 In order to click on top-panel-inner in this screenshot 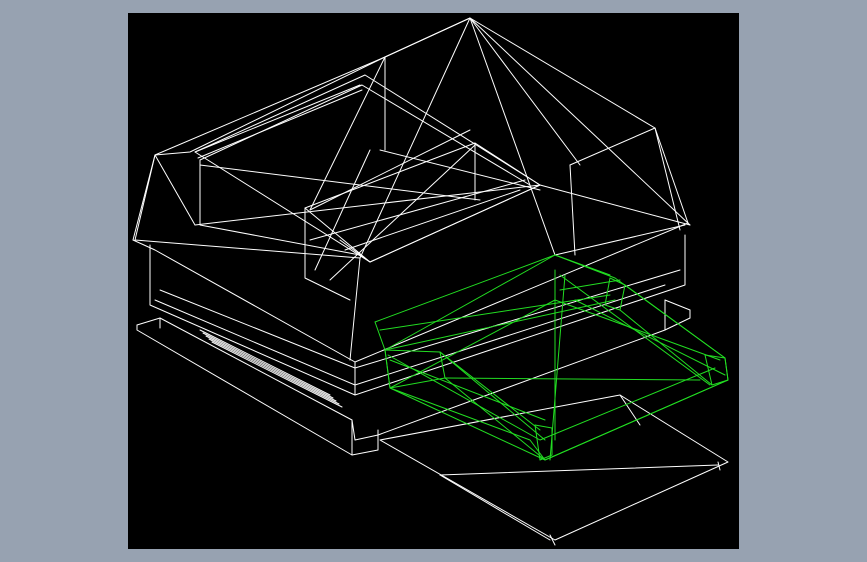, I will do `click(365, 135)`.